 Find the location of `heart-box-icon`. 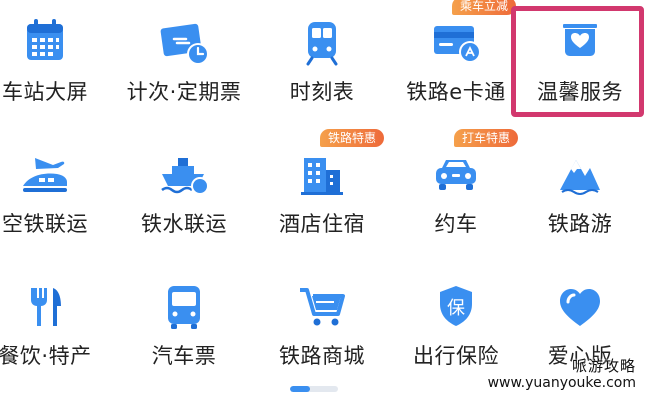

heart-box-icon is located at coordinates (580, 42).